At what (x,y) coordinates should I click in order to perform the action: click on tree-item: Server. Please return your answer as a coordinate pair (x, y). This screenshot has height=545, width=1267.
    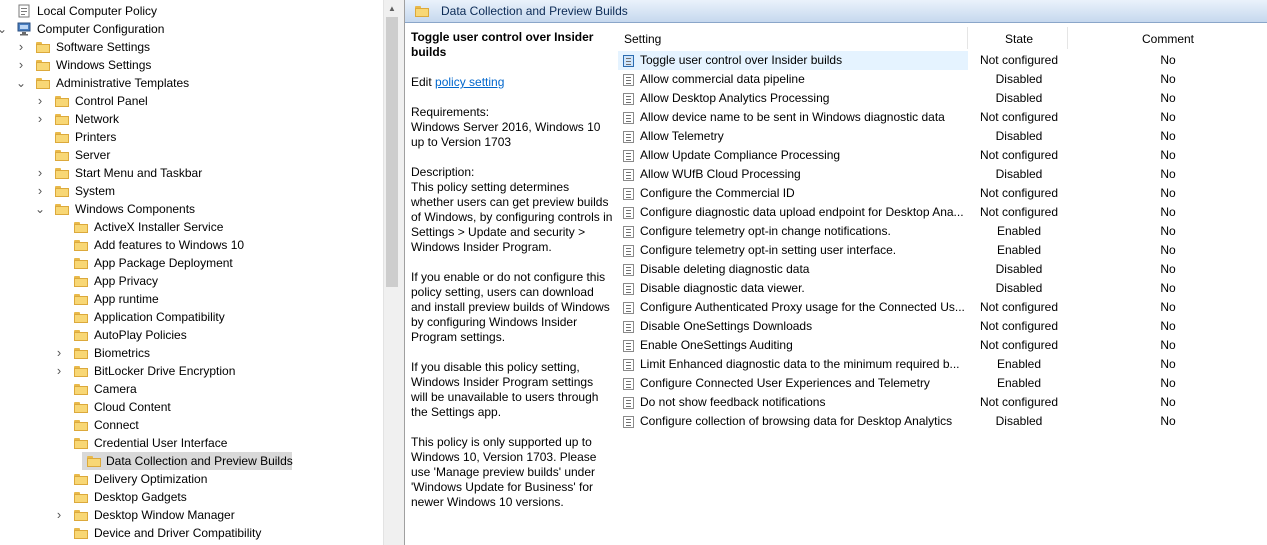
    Looking at the image, I should click on (191, 155).